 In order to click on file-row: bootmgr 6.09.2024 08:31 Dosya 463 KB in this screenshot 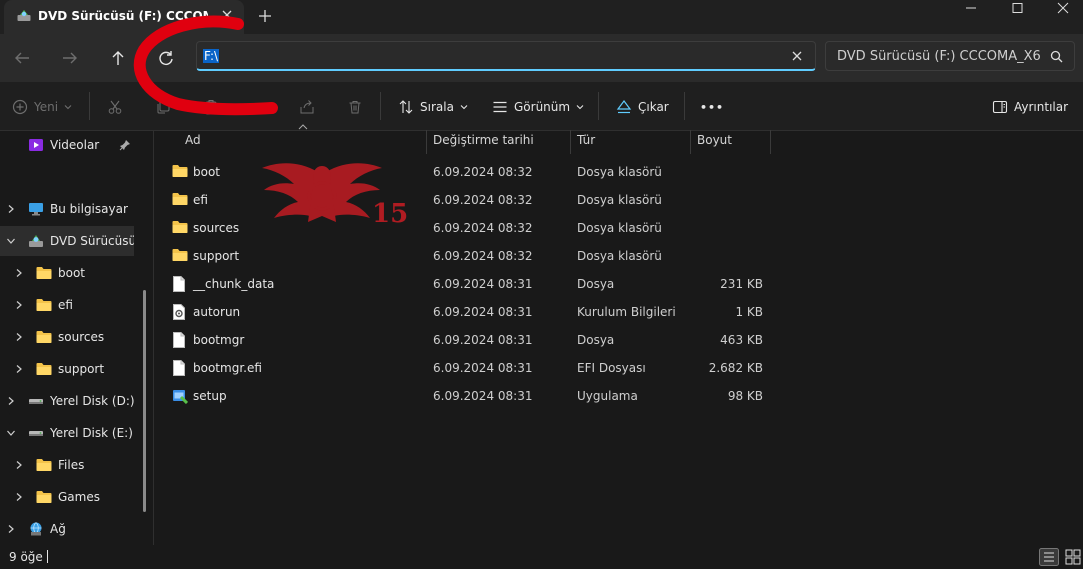, I will do `click(466, 340)`.